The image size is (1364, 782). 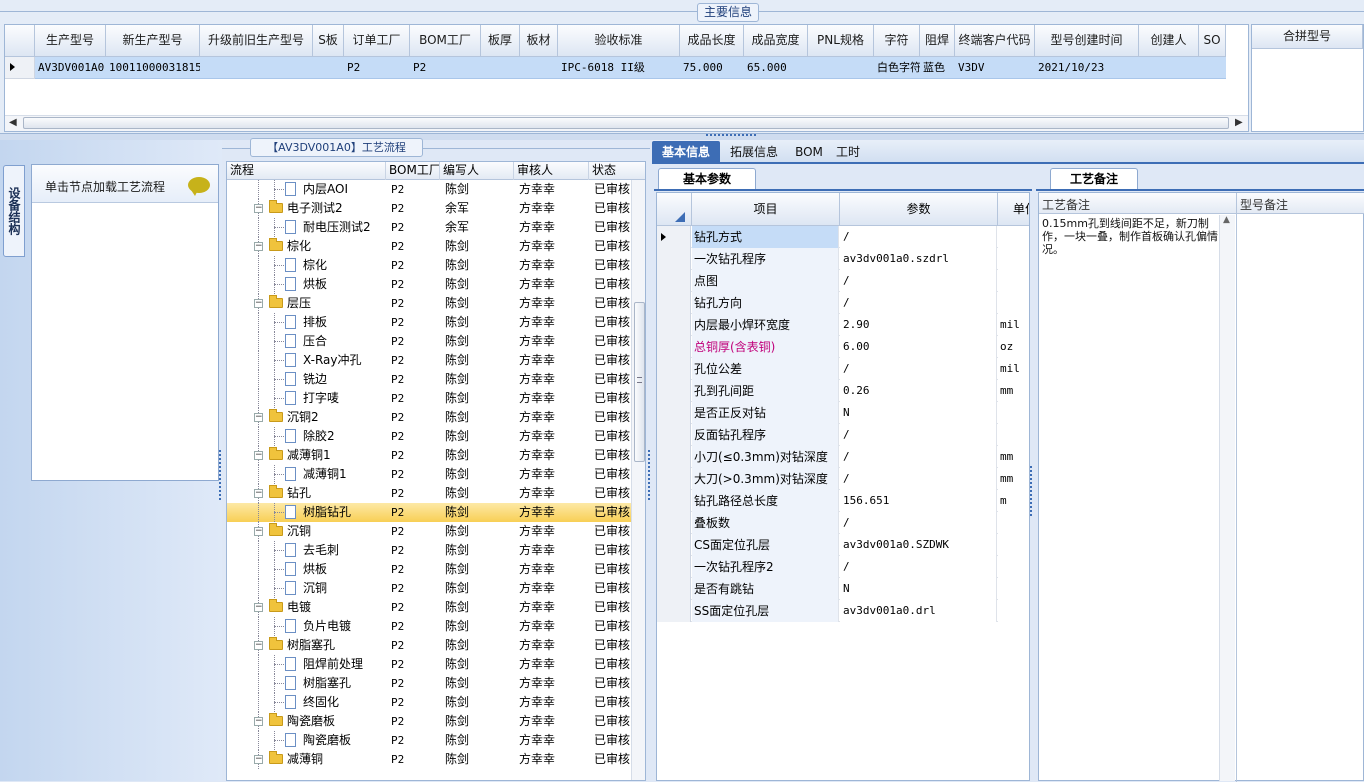 What do you see at coordinates (841, 41) in the screenshot?
I see `main-col-header: PNL规格` at bounding box center [841, 41].